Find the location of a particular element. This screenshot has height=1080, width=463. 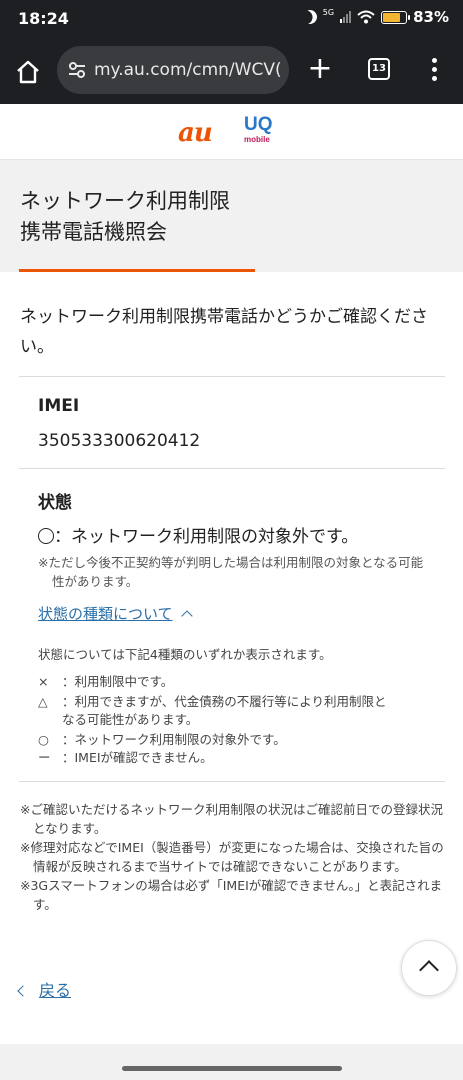

battery-icon is located at coordinates (396, 17).